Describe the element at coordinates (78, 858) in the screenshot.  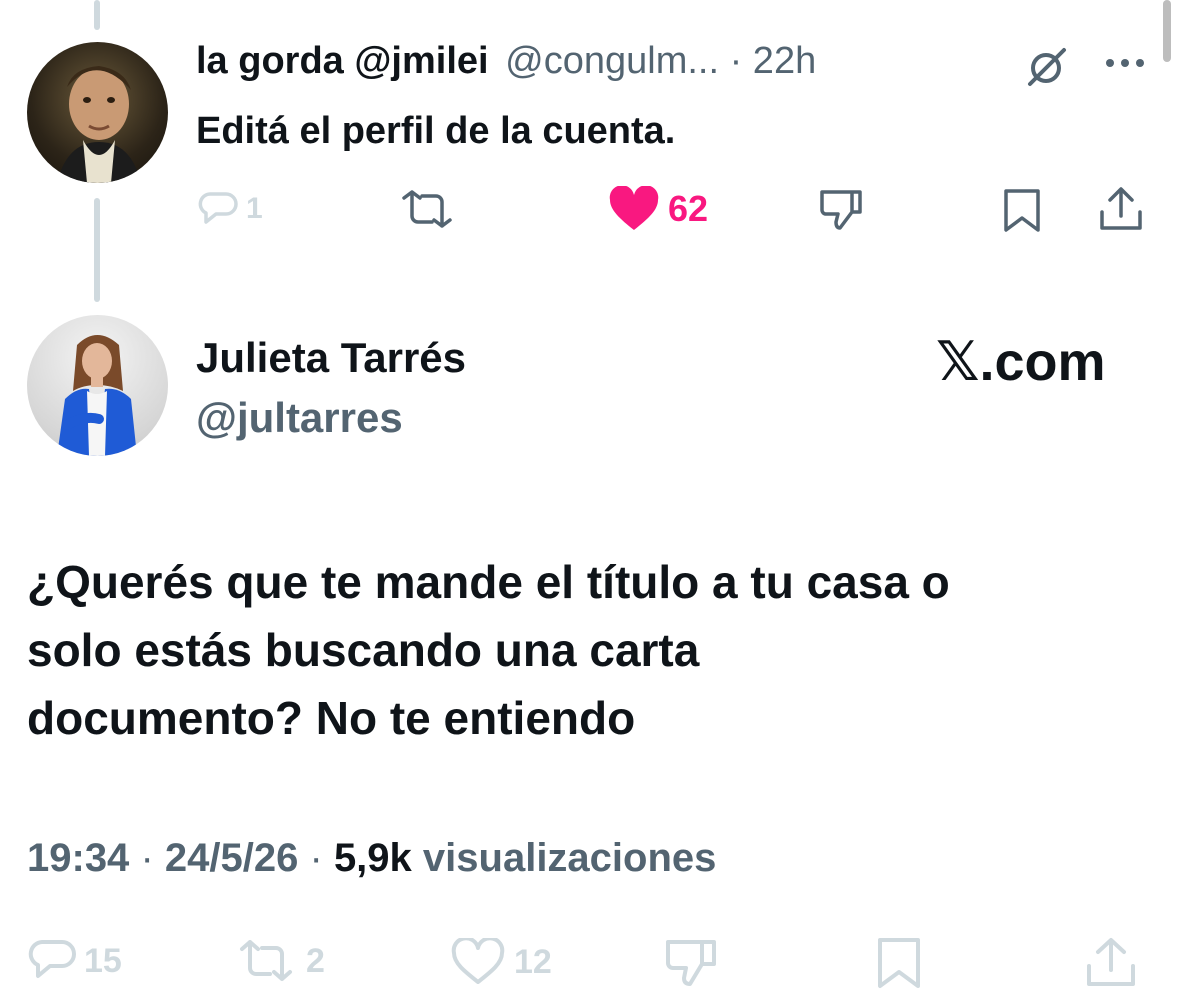
I see `tweet-time: 19:34` at that location.